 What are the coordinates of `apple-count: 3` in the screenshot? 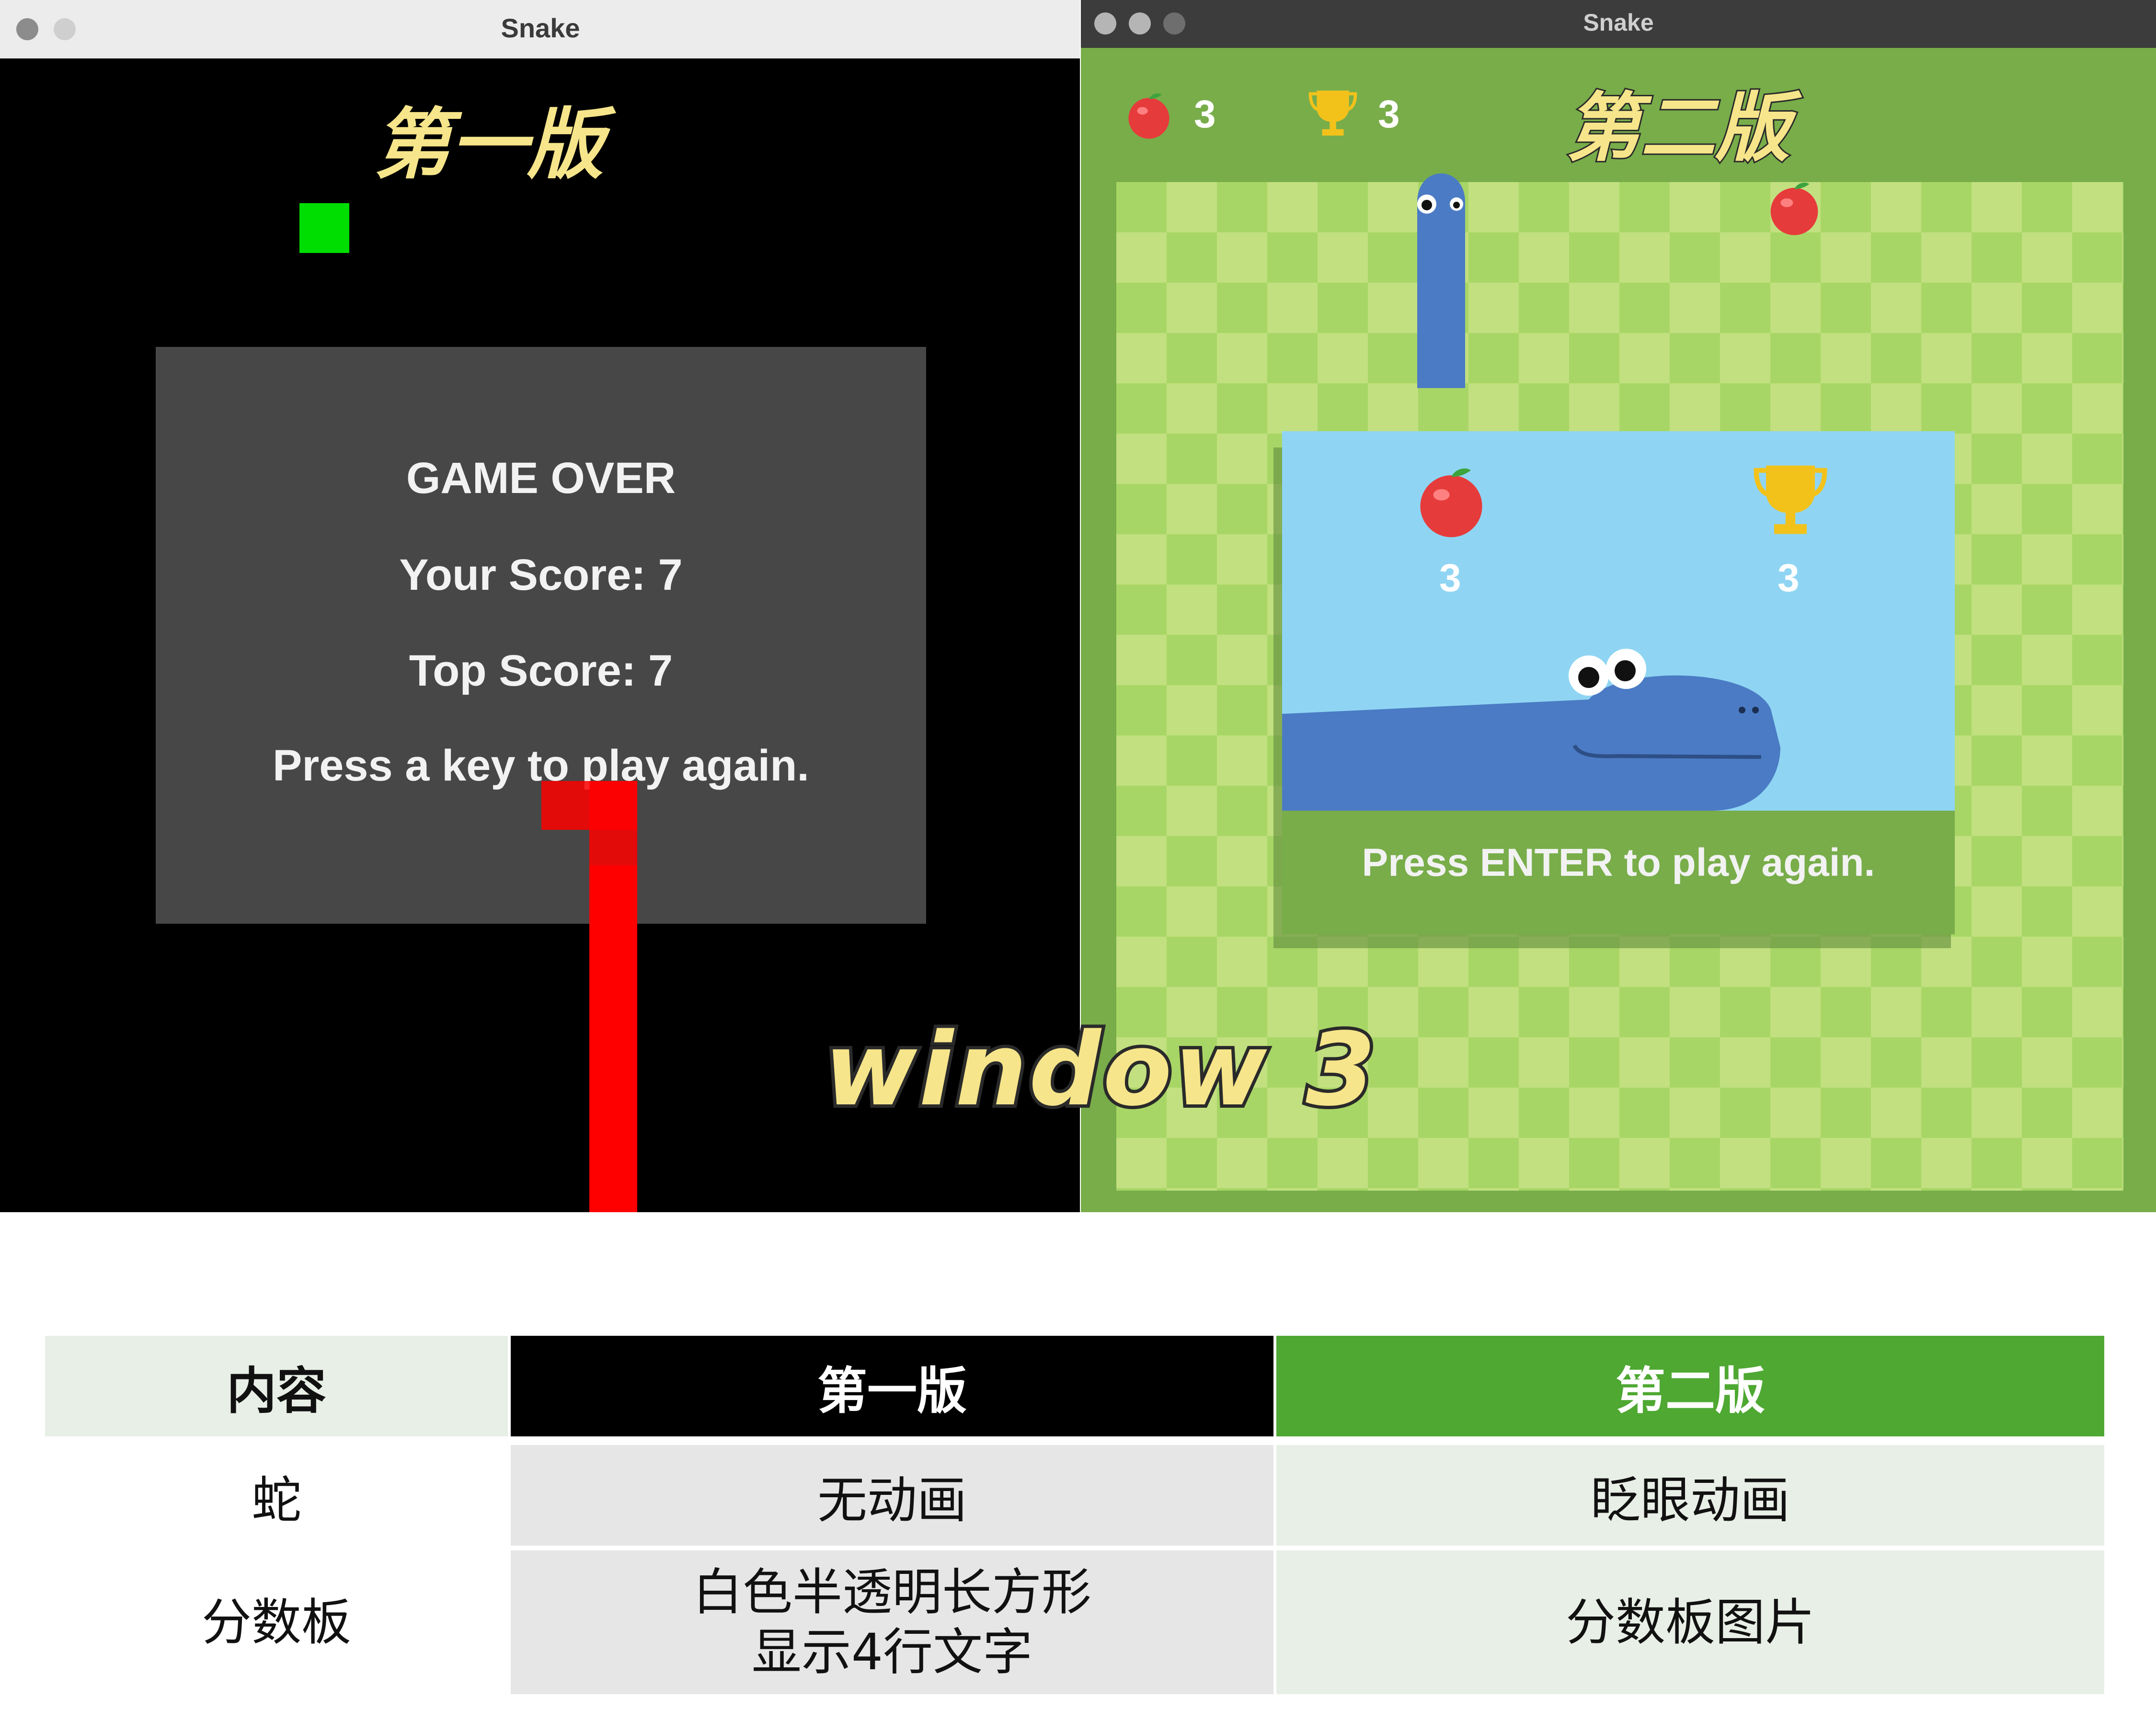 It's located at (1205, 114).